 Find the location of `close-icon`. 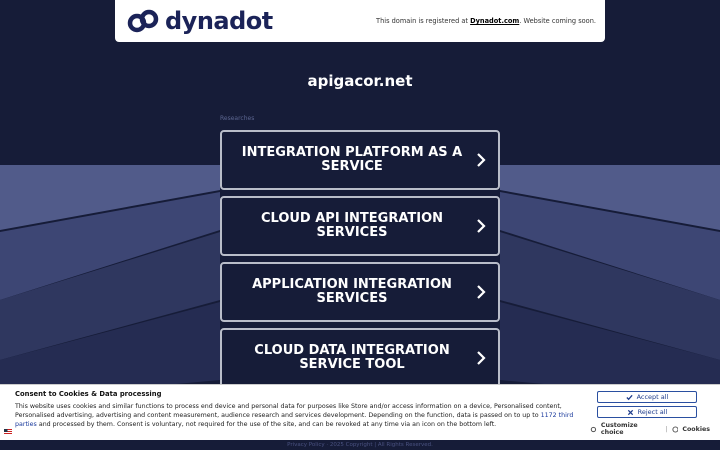

close-icon is located at coordinates (630, 412).